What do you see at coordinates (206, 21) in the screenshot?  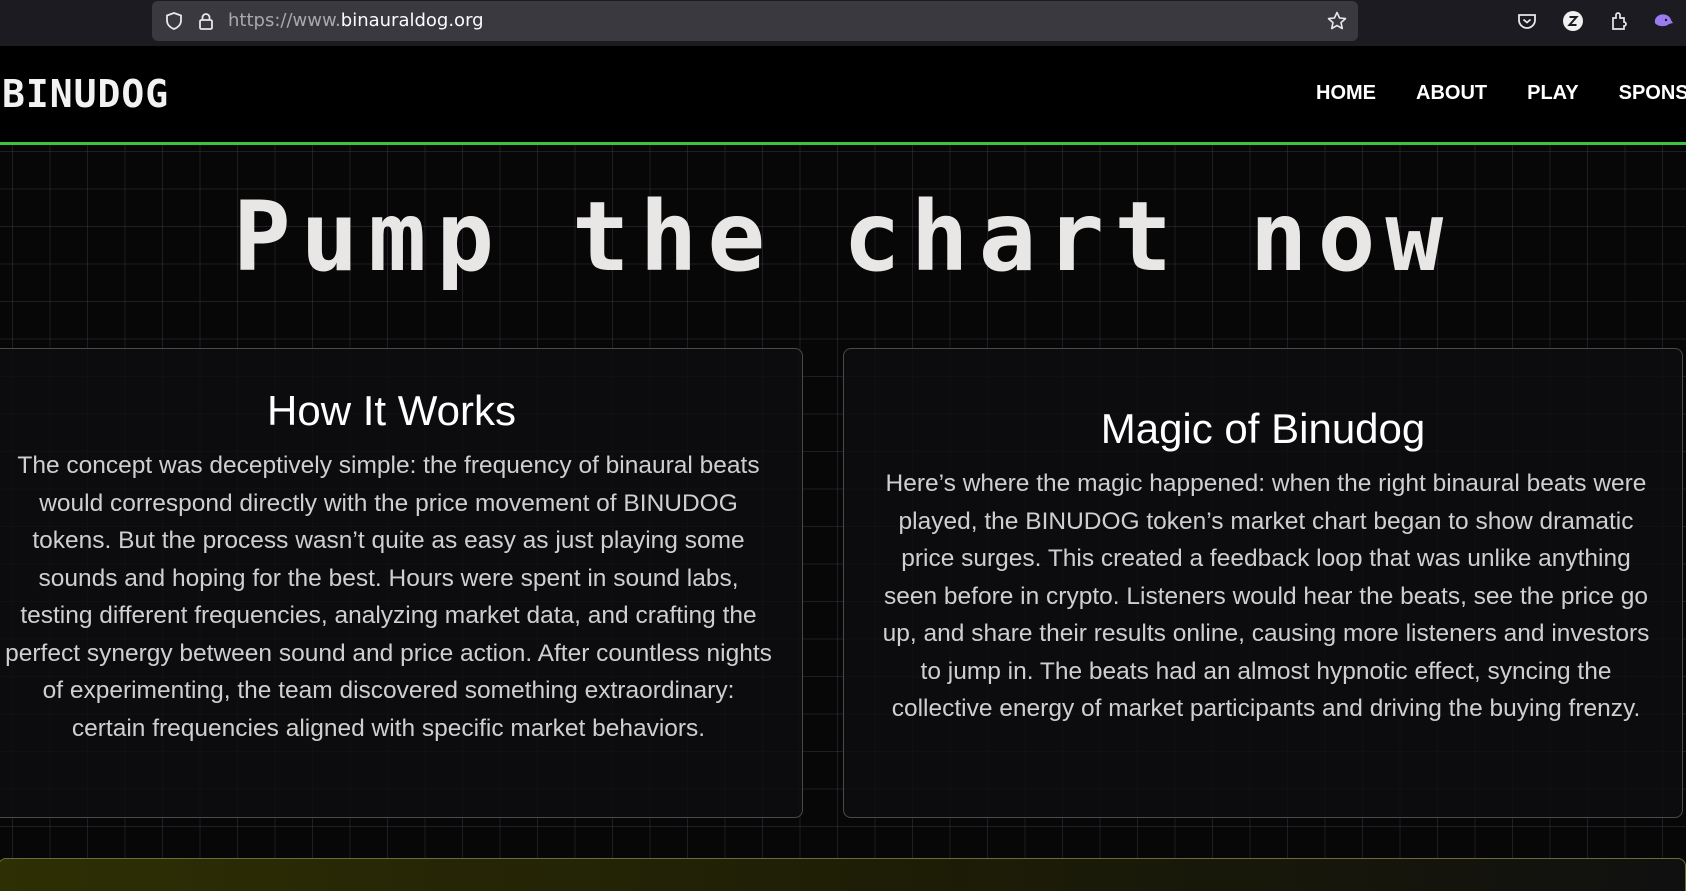 I see `lock-icon` at bounding box center [206, 21].